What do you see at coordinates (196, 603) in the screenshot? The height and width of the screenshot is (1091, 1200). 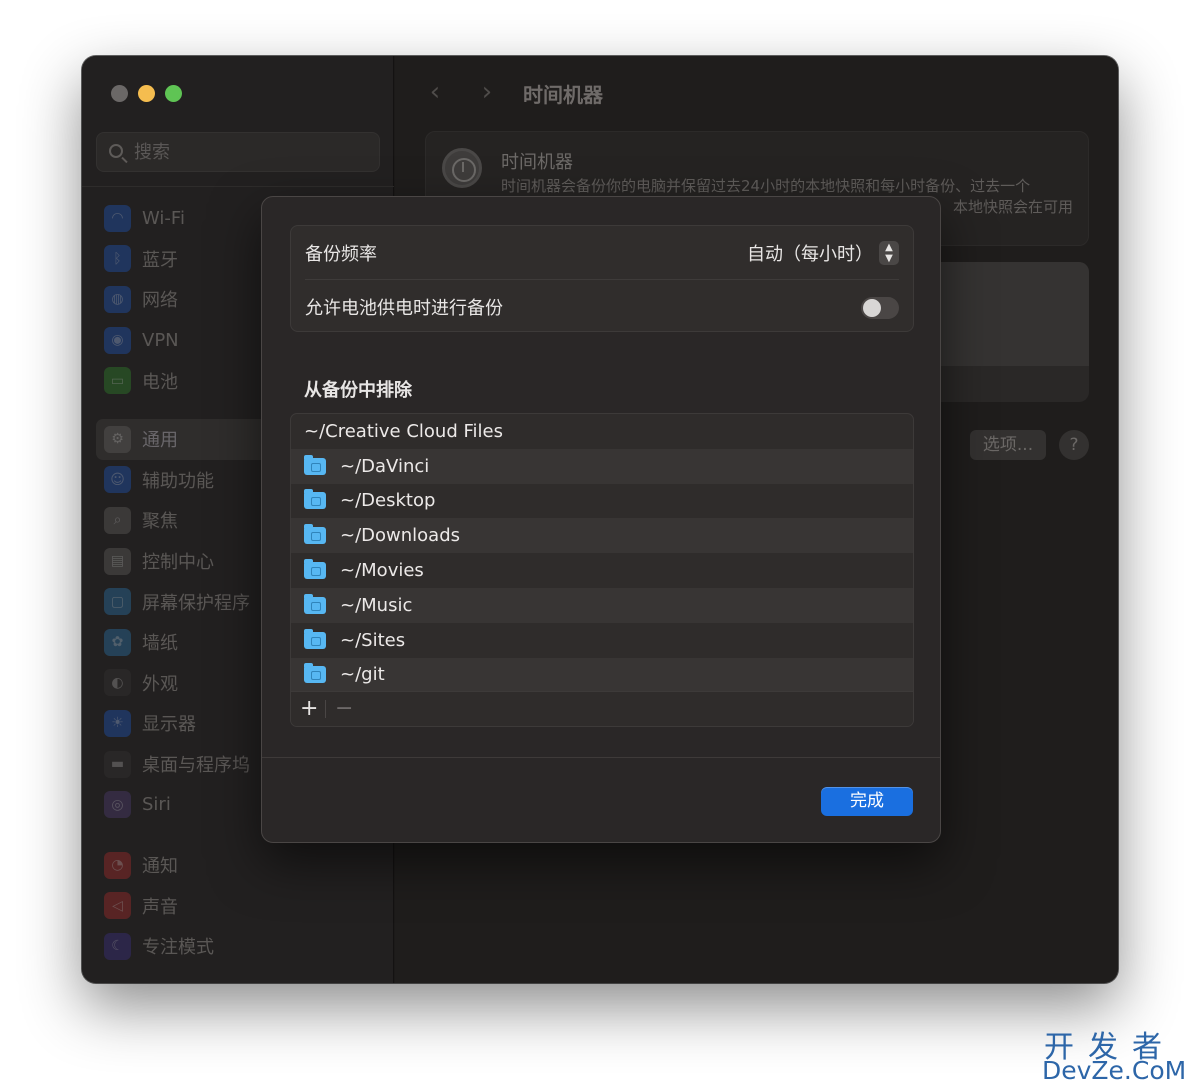 I see `sidebar-item-label: 屏幕保护程序` at bounding box center [196, 603].